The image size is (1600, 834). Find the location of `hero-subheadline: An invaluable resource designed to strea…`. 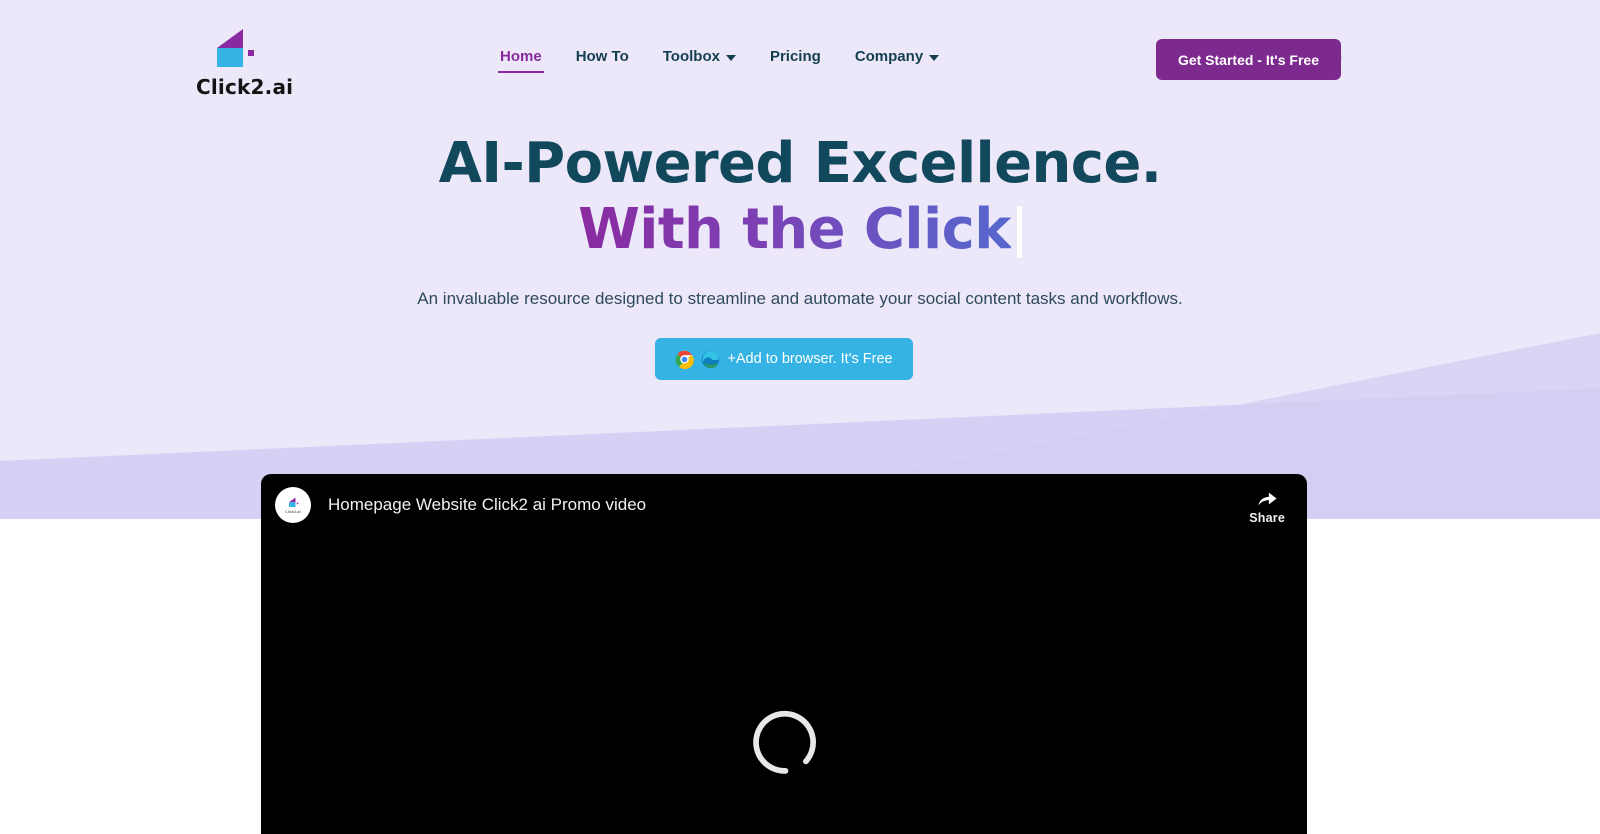

hero-subheadline: An invaluable resource designed to strea… is located at coordinates (800, 298).